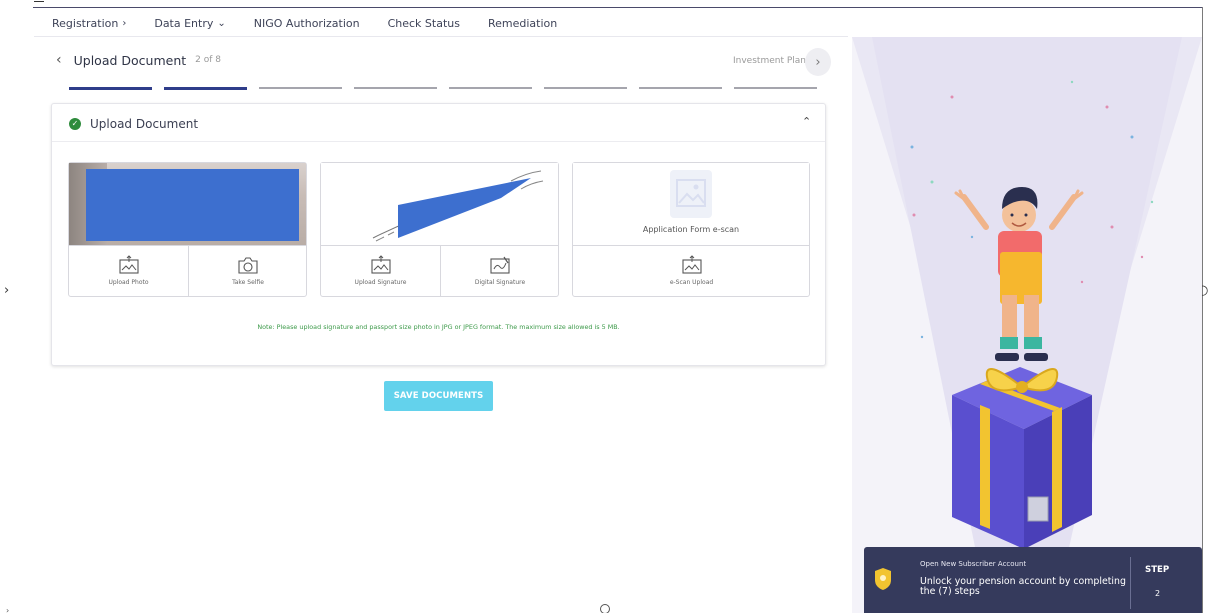 The width and height of the screenshot is (1209, 613). Describe the element at coordinates (221, 23) in the screenshot. I see `chevron-down-icon: ⌄` at that location.